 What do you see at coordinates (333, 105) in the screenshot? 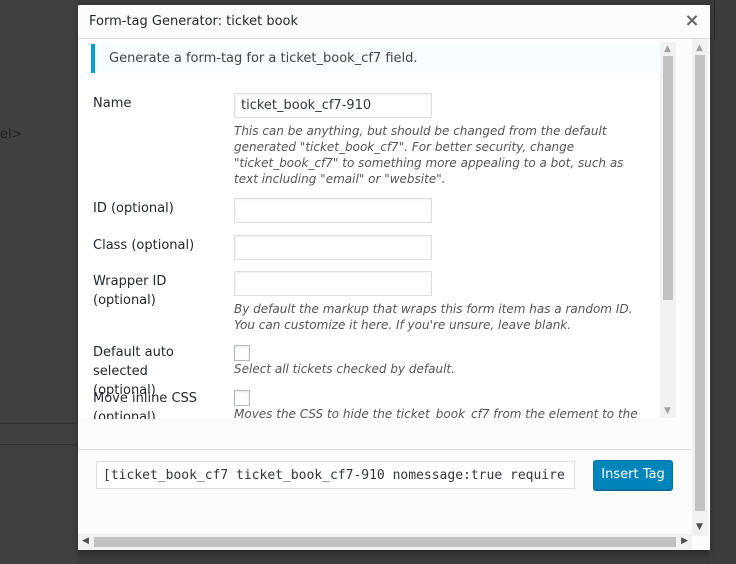
I see `name-input` at bounding box center [333, 105].